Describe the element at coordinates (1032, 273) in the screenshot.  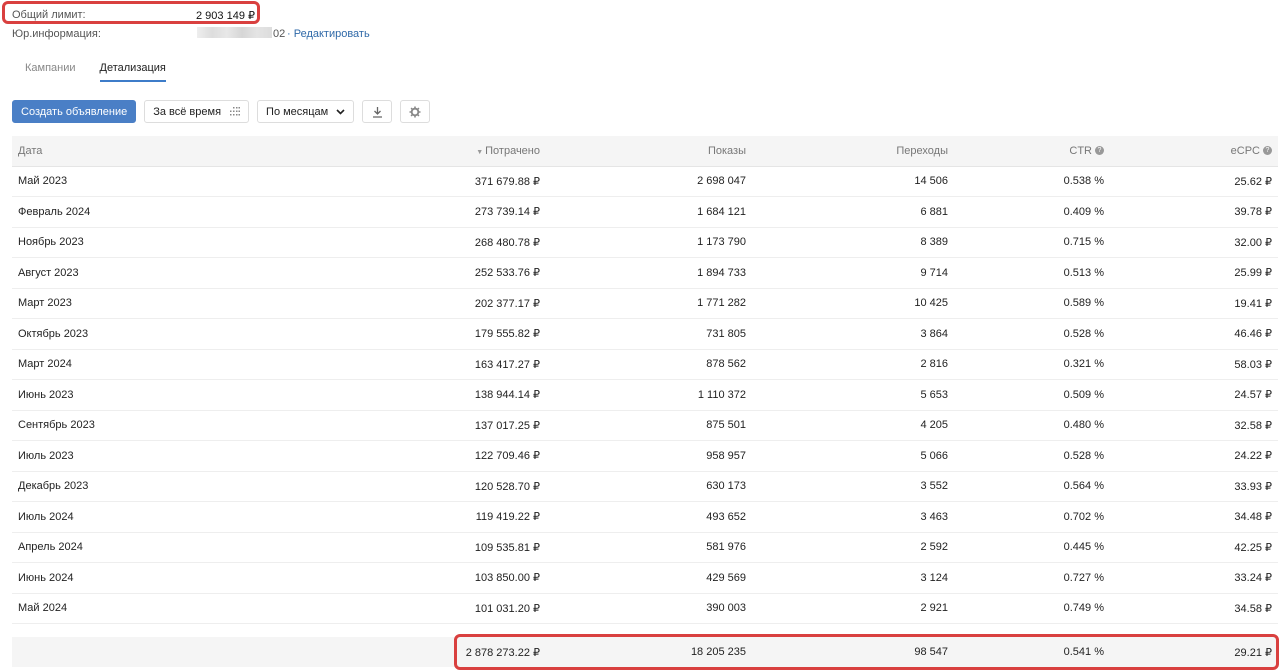
I see `cell-ctr: 0.513 %` at that location.